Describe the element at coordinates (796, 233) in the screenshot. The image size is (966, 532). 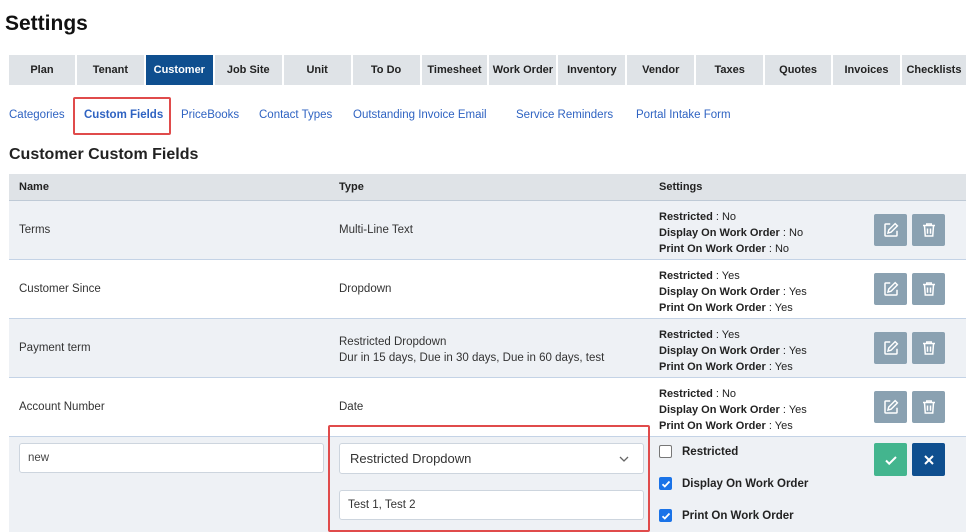
I see `display-value: No` at that location.